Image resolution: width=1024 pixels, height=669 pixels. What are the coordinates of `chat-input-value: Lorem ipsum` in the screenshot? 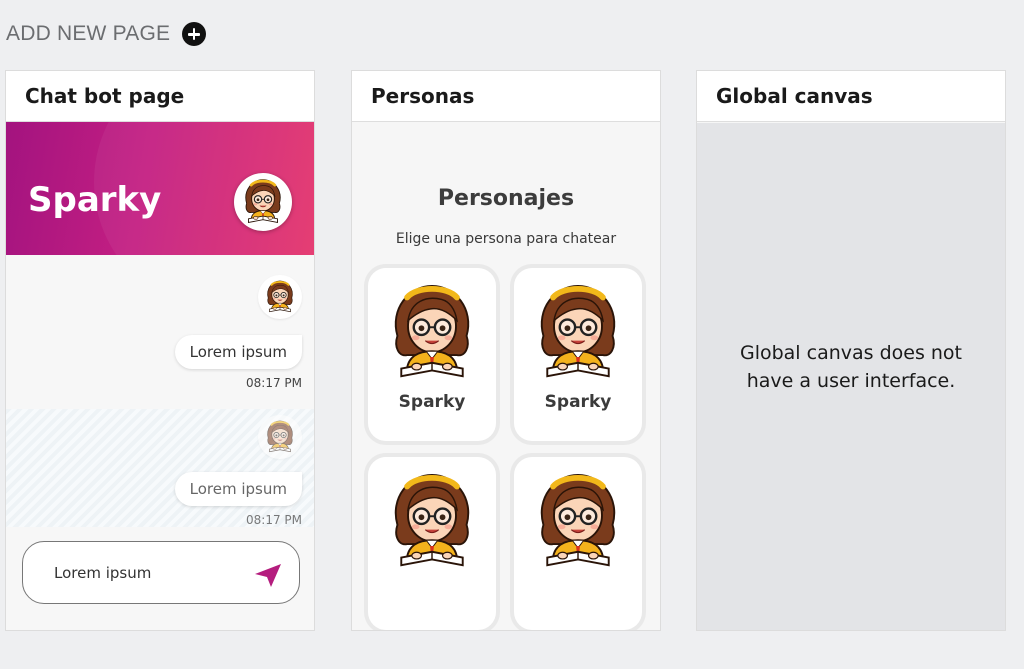 It's located at (103, 572).